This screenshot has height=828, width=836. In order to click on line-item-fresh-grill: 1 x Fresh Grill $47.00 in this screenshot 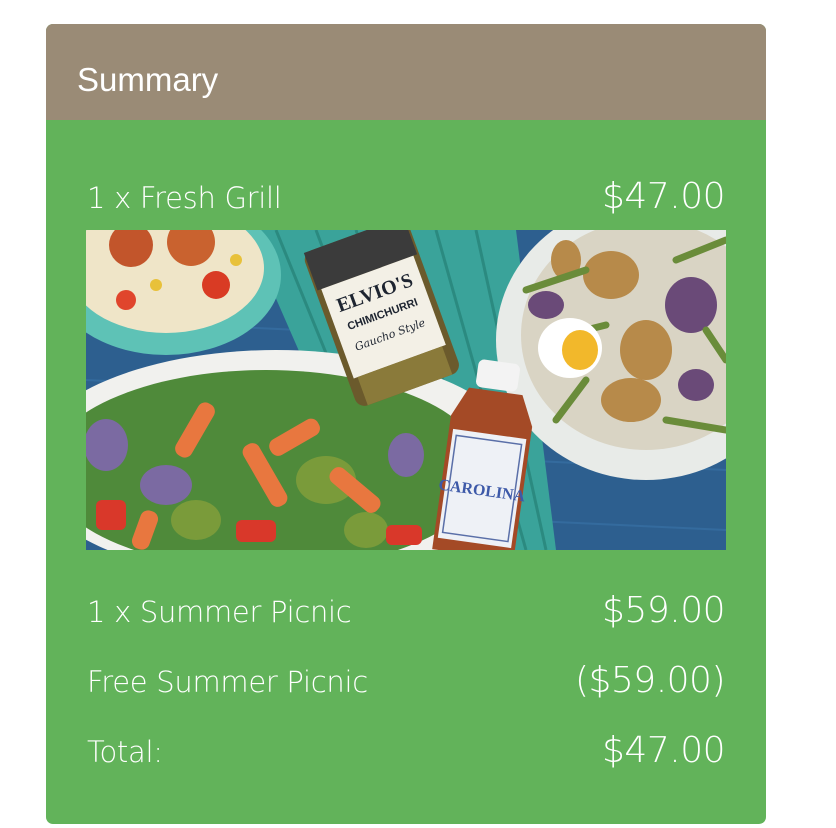, I will do `click(406, 196)`.